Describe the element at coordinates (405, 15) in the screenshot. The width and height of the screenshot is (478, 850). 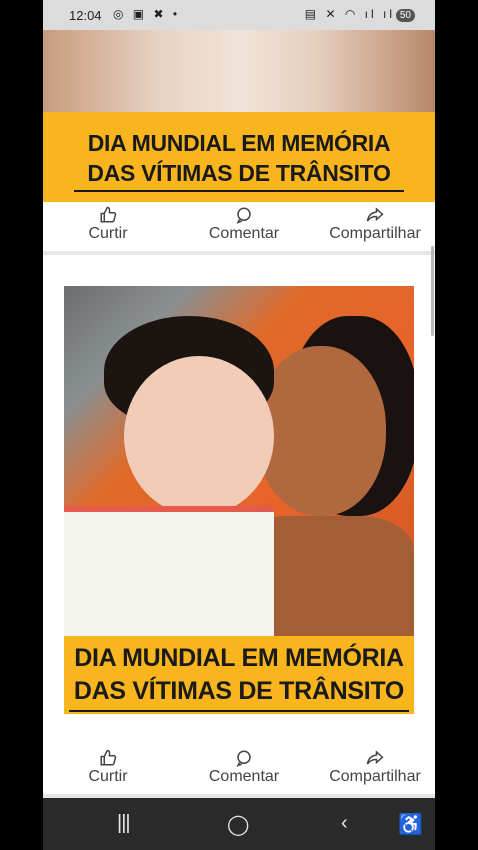
I see `battery-icon: 50` at that location.